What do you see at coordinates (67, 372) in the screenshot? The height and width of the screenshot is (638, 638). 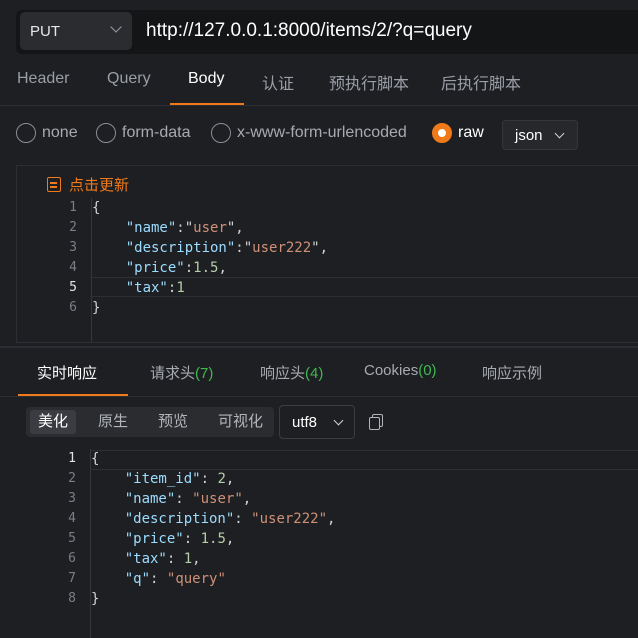 I see `tab-realtime-response: 实时响应` at bounding box center [67, 372].